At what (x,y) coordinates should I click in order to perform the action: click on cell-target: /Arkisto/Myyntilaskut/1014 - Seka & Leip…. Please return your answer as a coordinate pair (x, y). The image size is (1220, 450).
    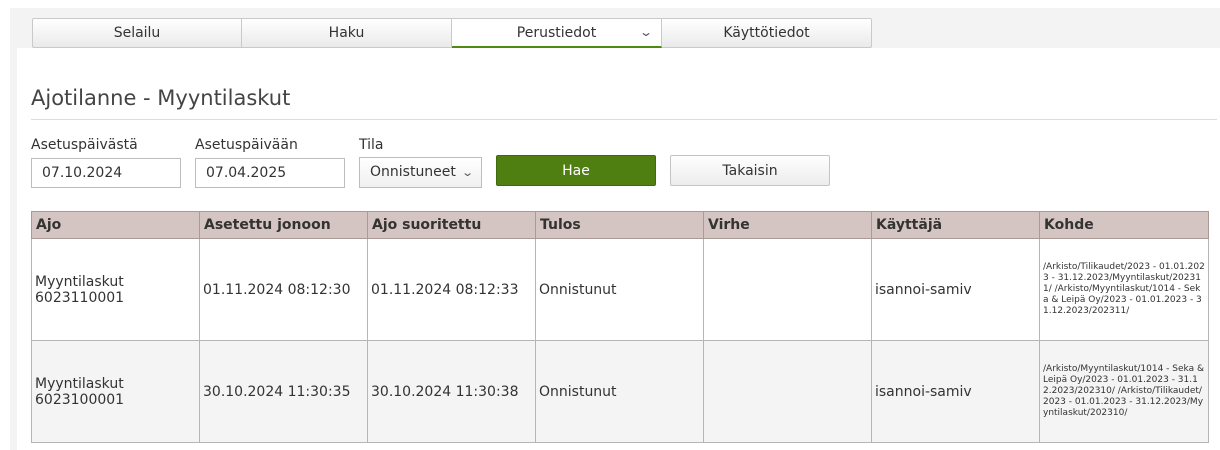
    Looking at the image, I should click on (1124, 391).